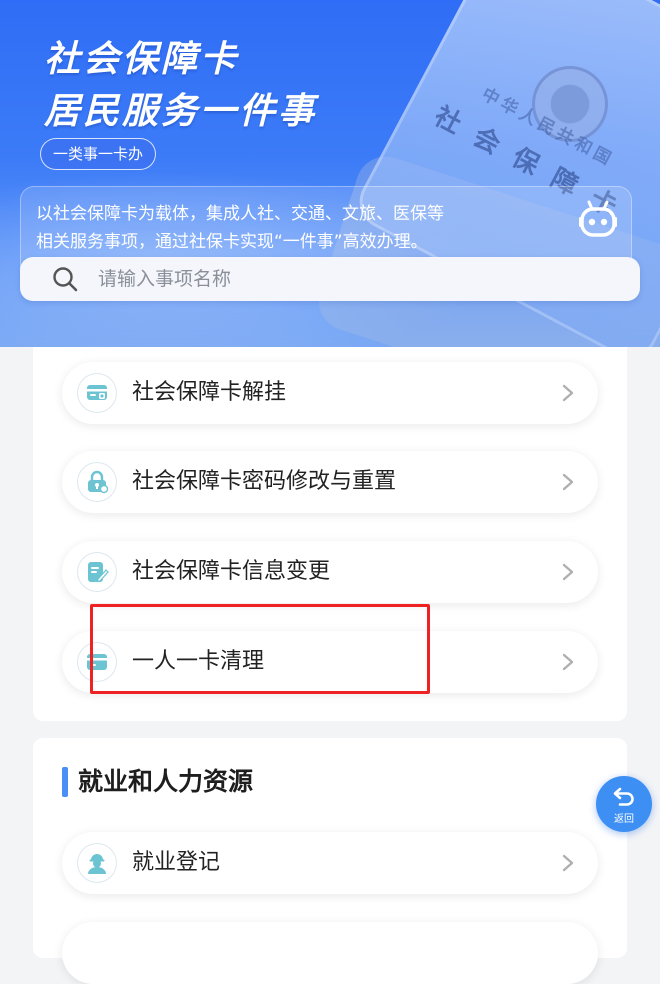 The width and height of the screenshot is (660, 984). What do you see at coordinates (142, 59) in the screenshot?
I see `hero-title-line1: 社会保障卡` at bounding box center [142, 59].